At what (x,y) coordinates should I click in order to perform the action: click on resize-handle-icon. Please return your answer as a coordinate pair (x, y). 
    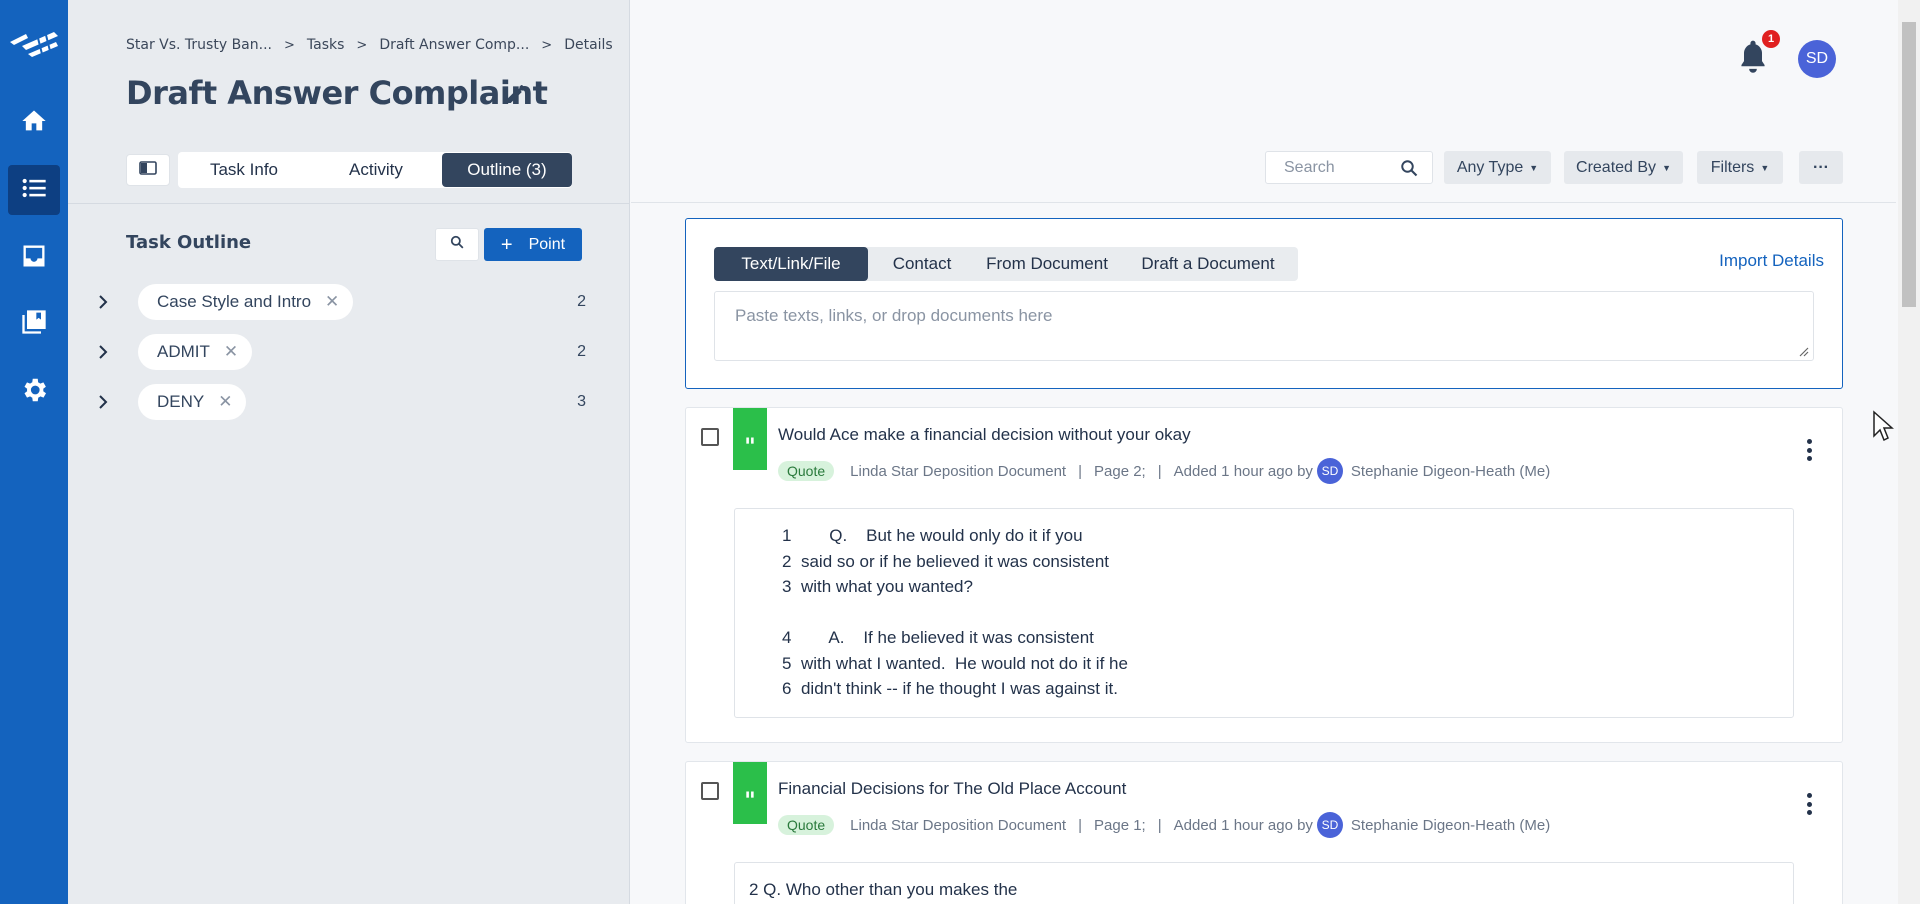
    Looking at the image, I should click on (1803, 350).